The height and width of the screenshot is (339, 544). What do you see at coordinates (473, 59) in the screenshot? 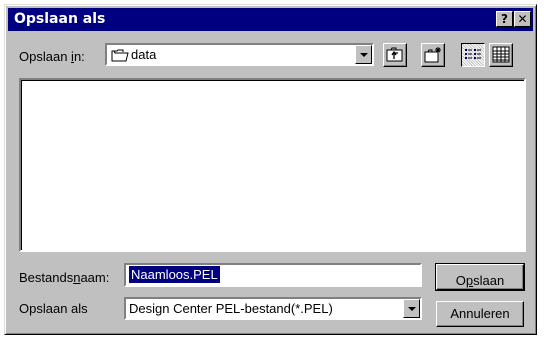
I see `list-view-icon` at bounding box center [473, 59].